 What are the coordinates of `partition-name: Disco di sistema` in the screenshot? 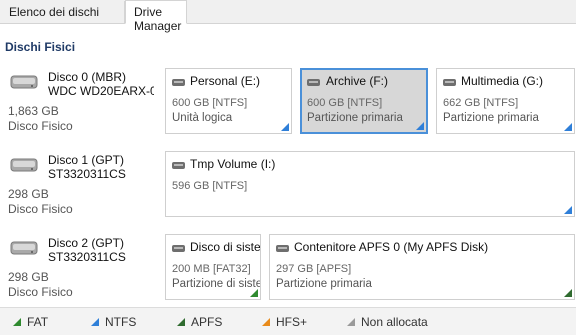 It's located at (225, 247).